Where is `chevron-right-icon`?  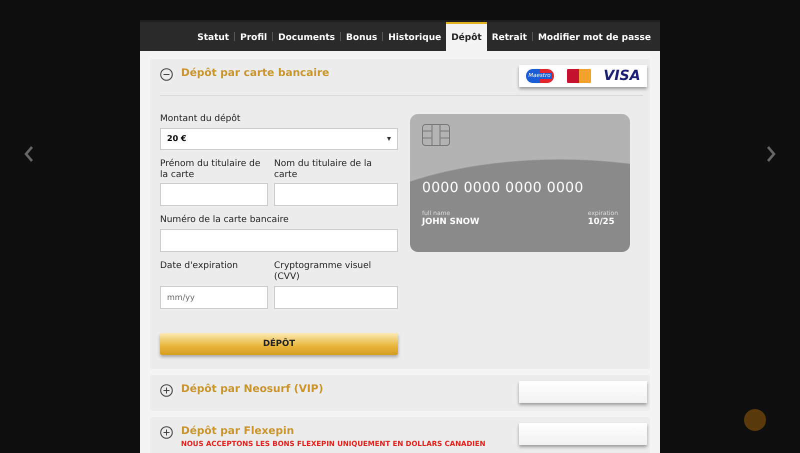
chevron-right-icon is located at coordinates (771, 154).